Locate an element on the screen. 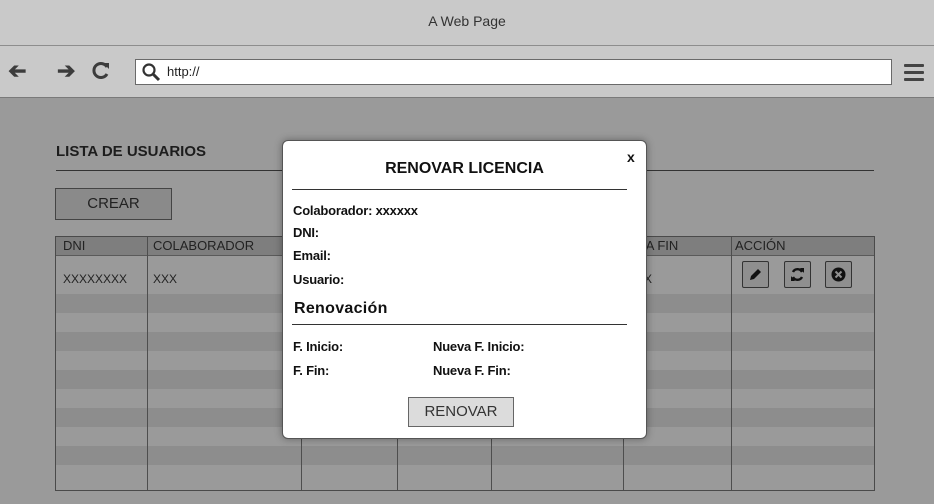  f-inicio-field: F. Inicio: is located at coordinates (318, 346).